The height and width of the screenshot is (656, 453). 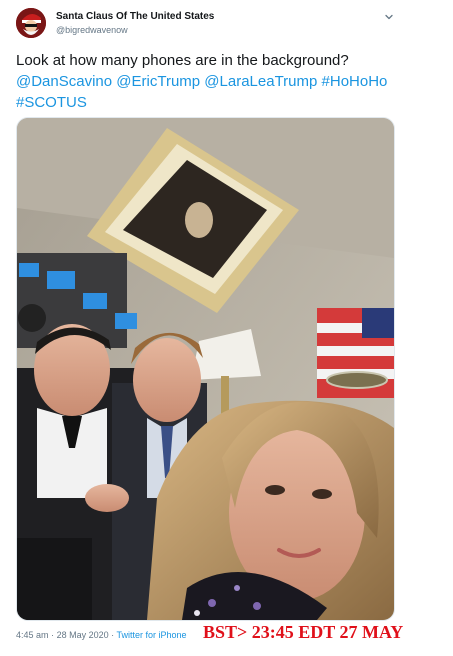 I want to click on mention-link: @LaraLeaTrump, so click(x=260, y=81).